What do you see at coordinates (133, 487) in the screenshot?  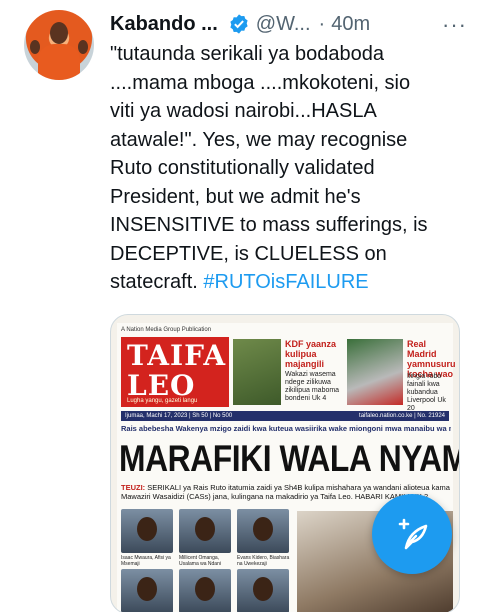 I see `lead-label: TEUZI:` at bounding box center [133, 487].